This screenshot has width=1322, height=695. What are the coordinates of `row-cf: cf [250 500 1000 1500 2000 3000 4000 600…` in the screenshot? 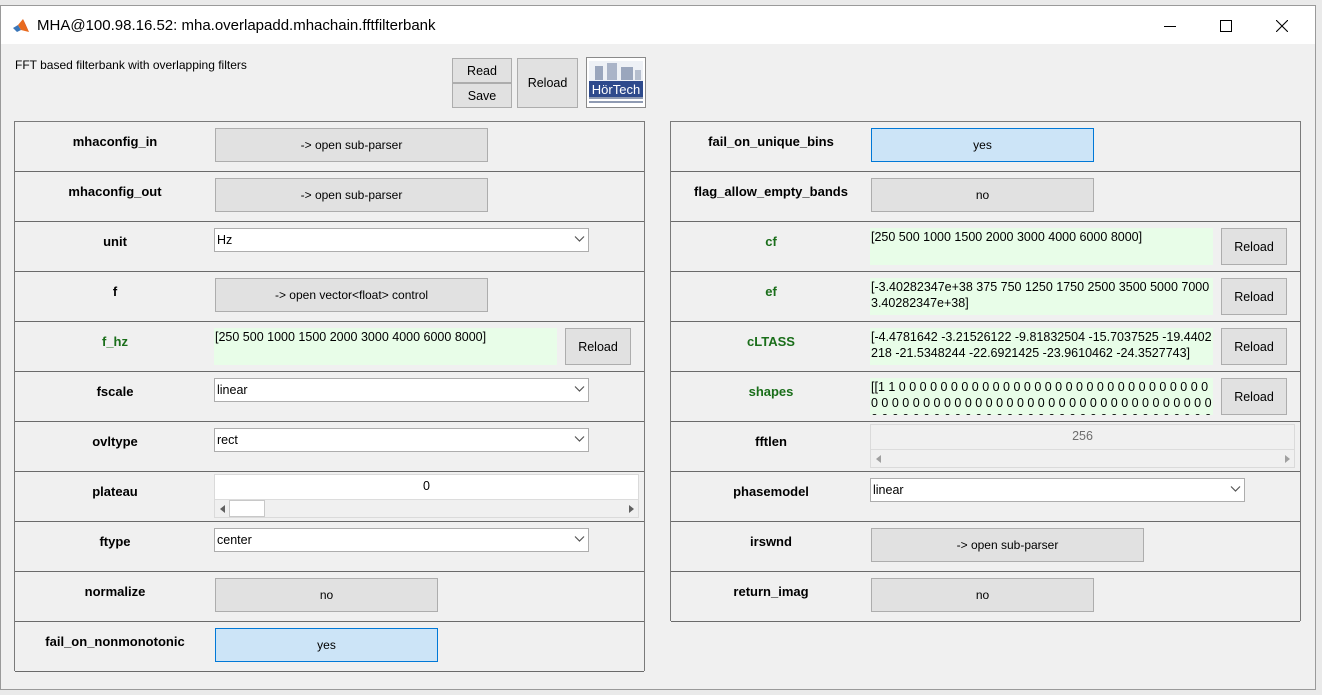 It's located at (985, 247).